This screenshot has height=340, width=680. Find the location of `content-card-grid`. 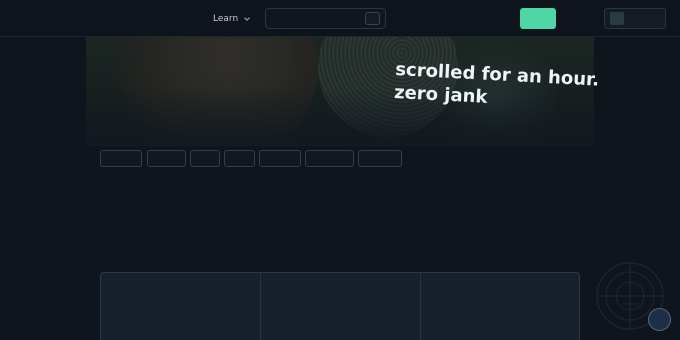

content-card-grid is located at coordinates (340, 306).